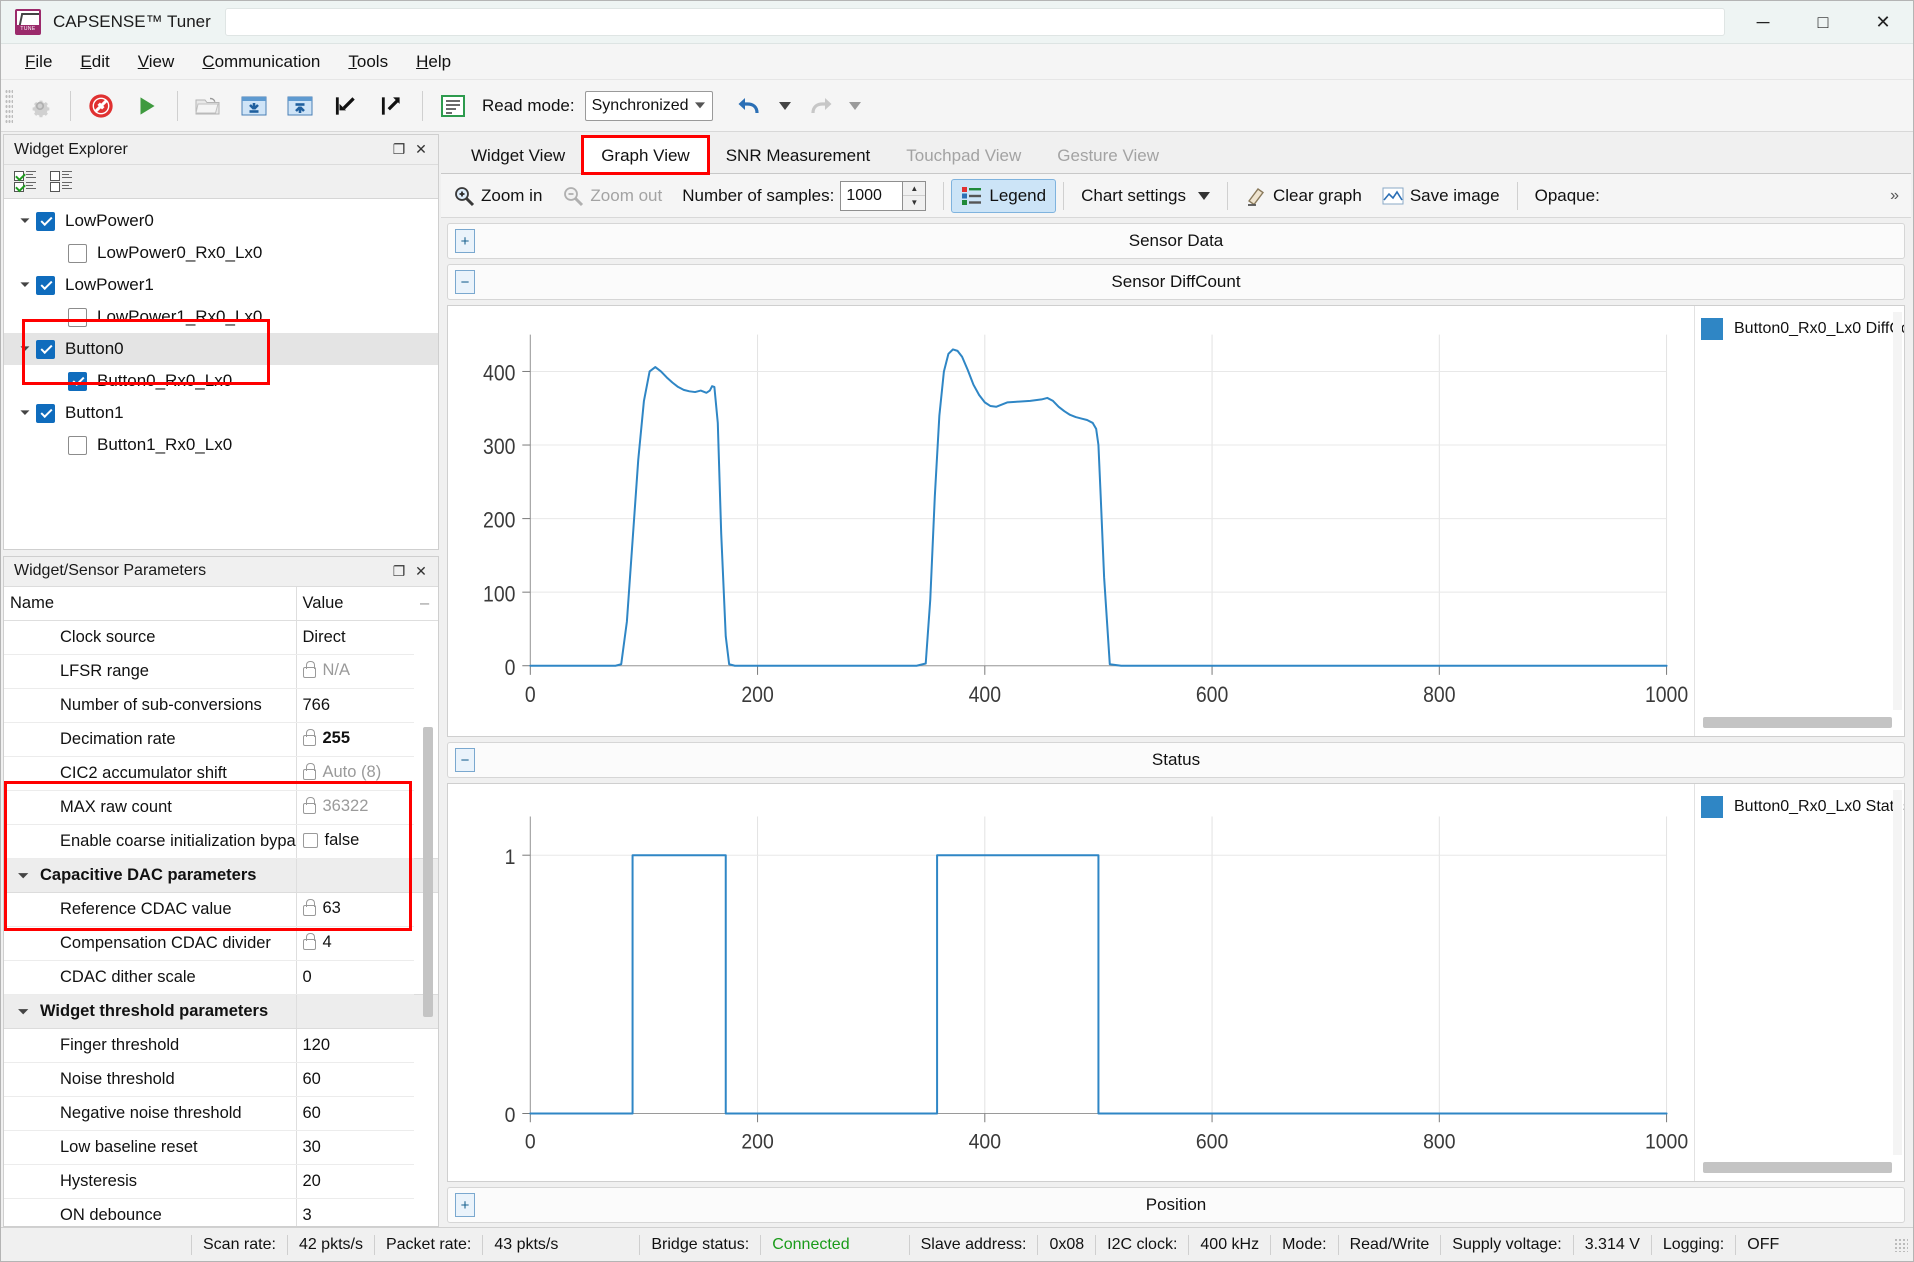 The image size is (1914, 1262). What do you see at coordinates (1176, 241) in the screenshot?
I see `panel-sensor-data: + Sensor Data` at bounding box center [1176, 241].